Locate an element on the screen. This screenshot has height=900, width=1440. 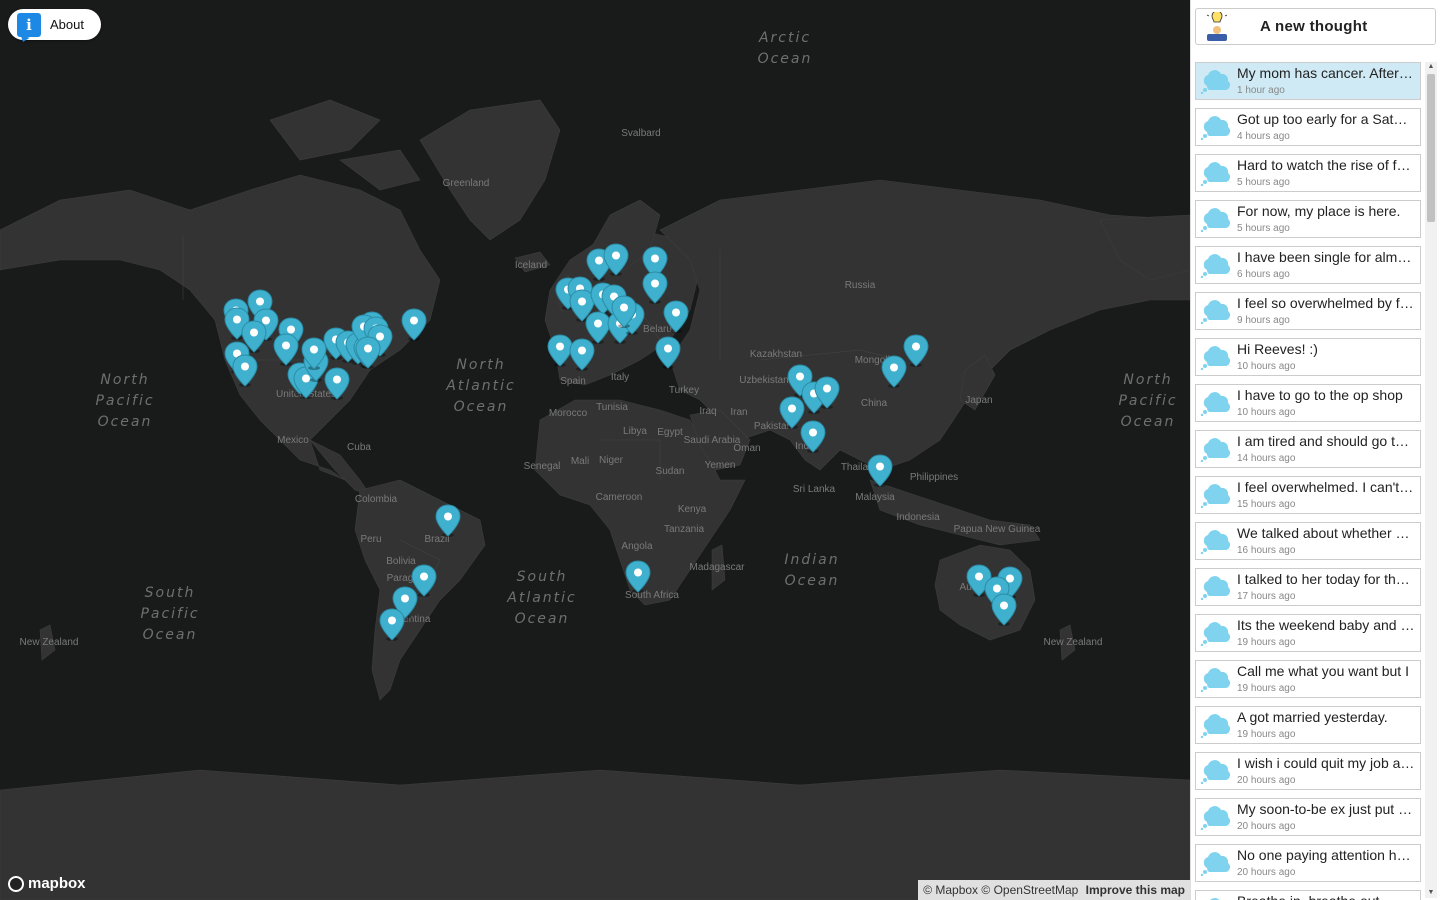
thought-text: Breathe in, breathe out21 hours ago is located at coordinates (1326, 896).